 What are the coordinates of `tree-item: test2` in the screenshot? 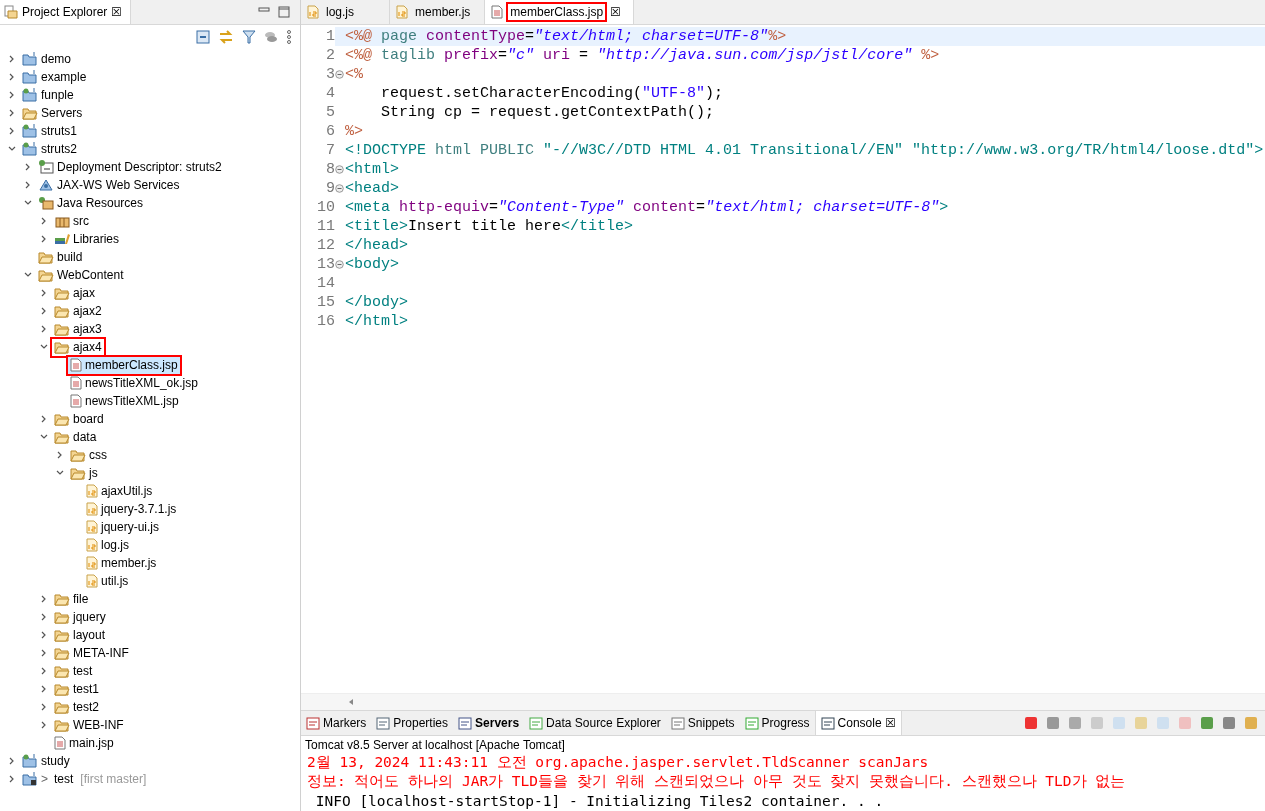 It's located at (76, 707).